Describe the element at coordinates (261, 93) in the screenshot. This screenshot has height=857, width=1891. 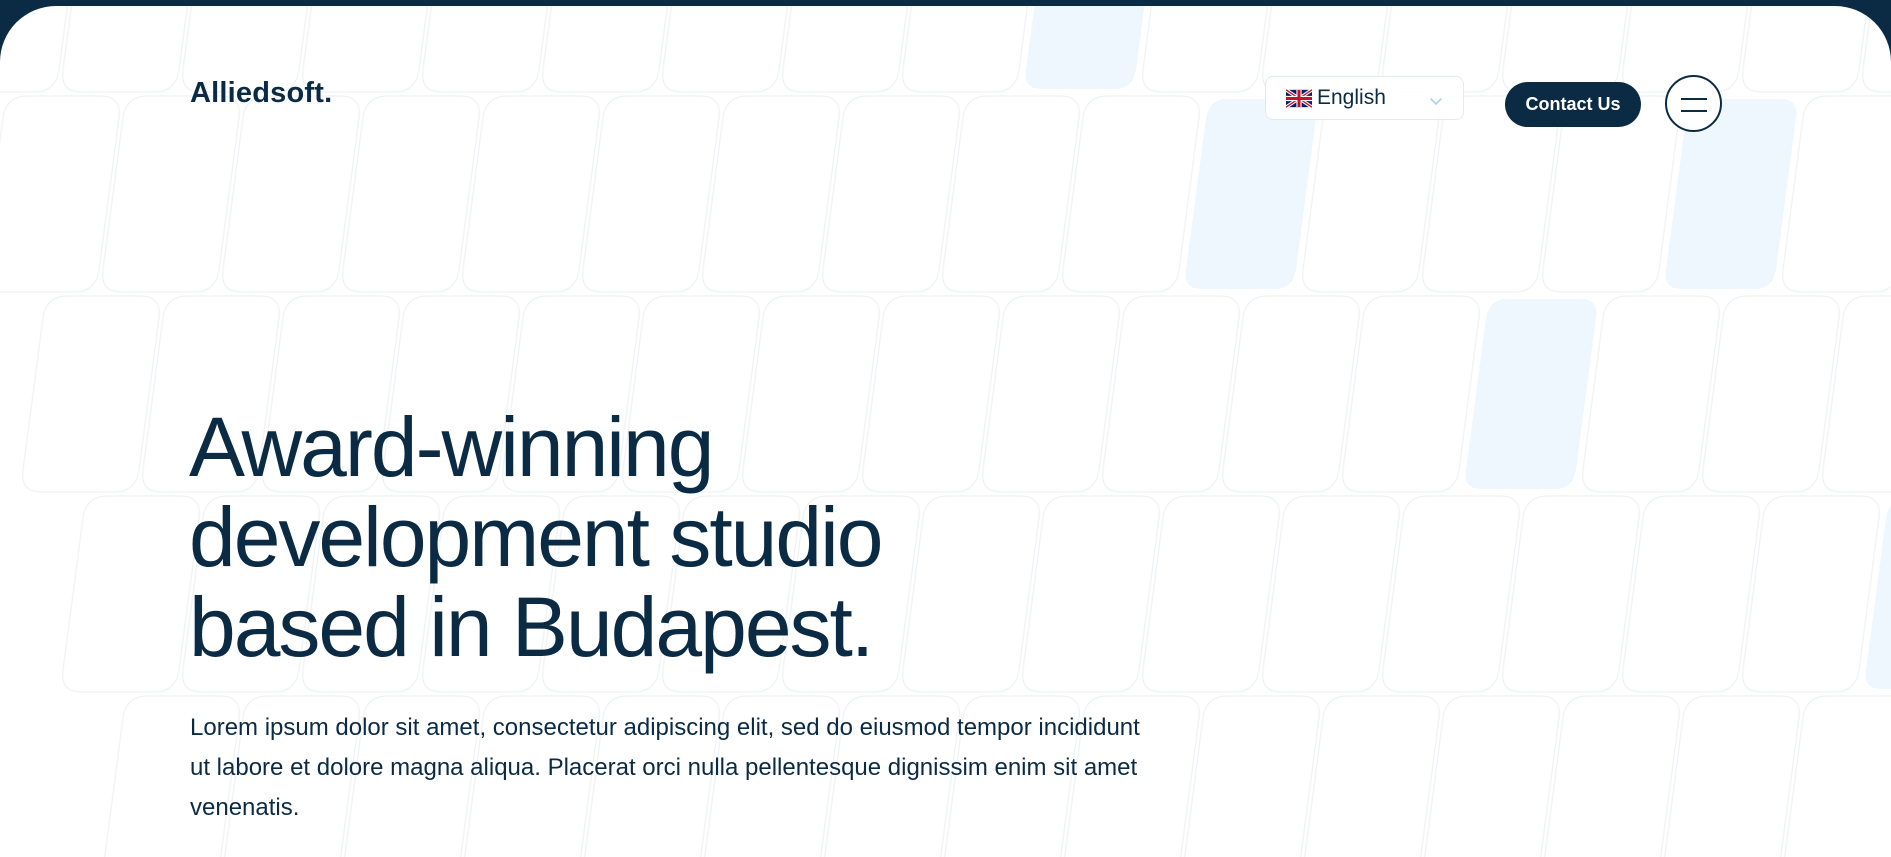
I see `logo: Alliedsoft.` at that location.